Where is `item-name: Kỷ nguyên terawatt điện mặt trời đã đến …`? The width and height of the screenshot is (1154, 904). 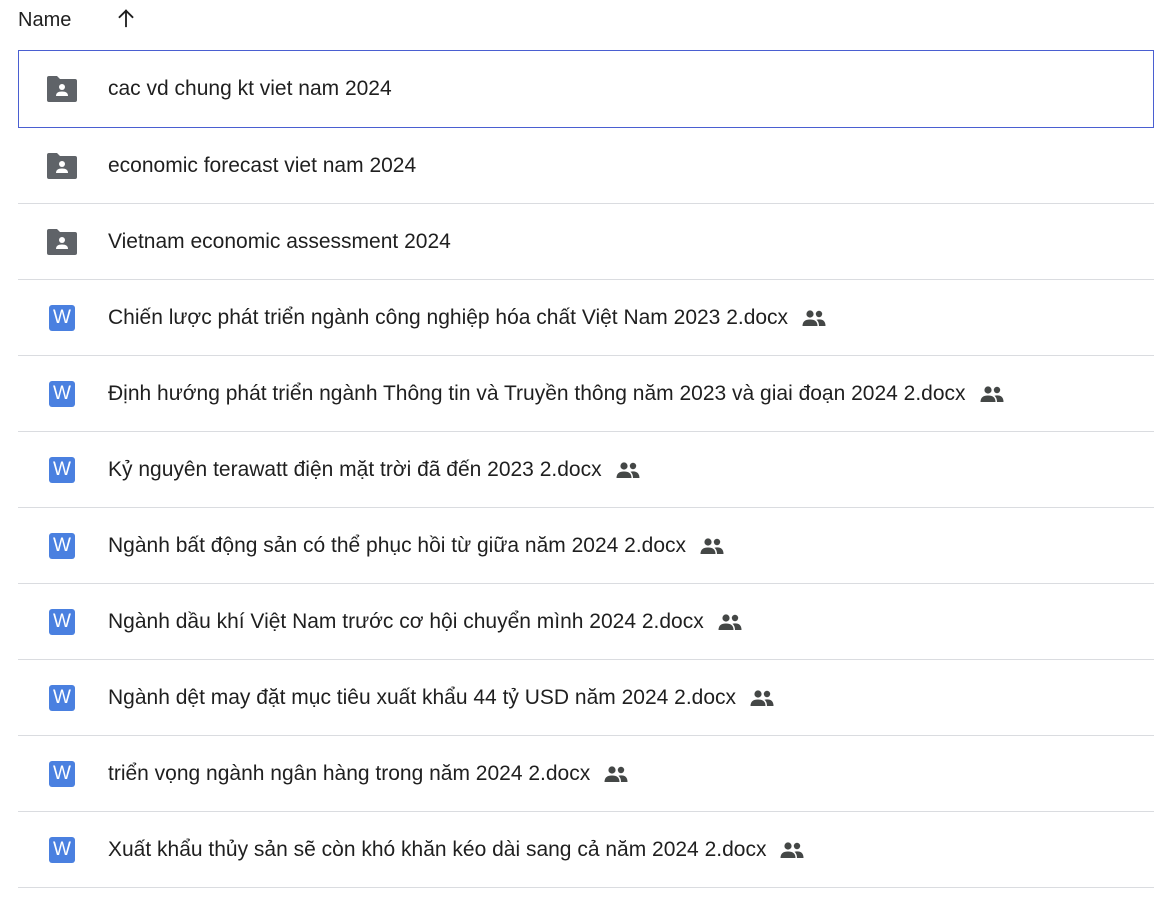
item-name: Kỷ nguyên terawatt điện mặt trời đã đến … is located at coordinates (355, 469).